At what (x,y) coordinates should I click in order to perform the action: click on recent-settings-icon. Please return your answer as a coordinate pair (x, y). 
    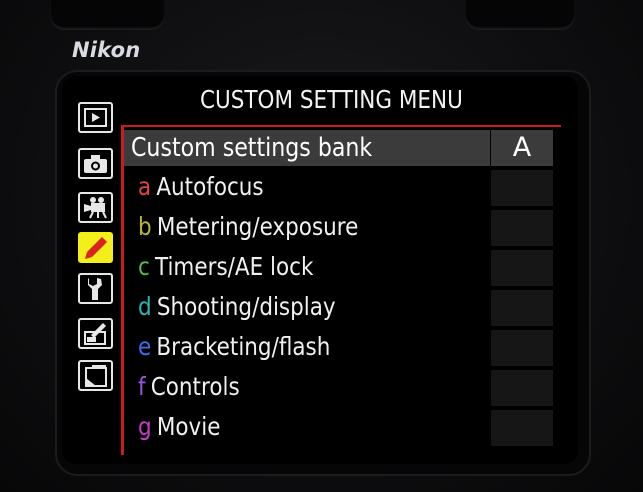
    Looking at the image, I should click on (96, 376).